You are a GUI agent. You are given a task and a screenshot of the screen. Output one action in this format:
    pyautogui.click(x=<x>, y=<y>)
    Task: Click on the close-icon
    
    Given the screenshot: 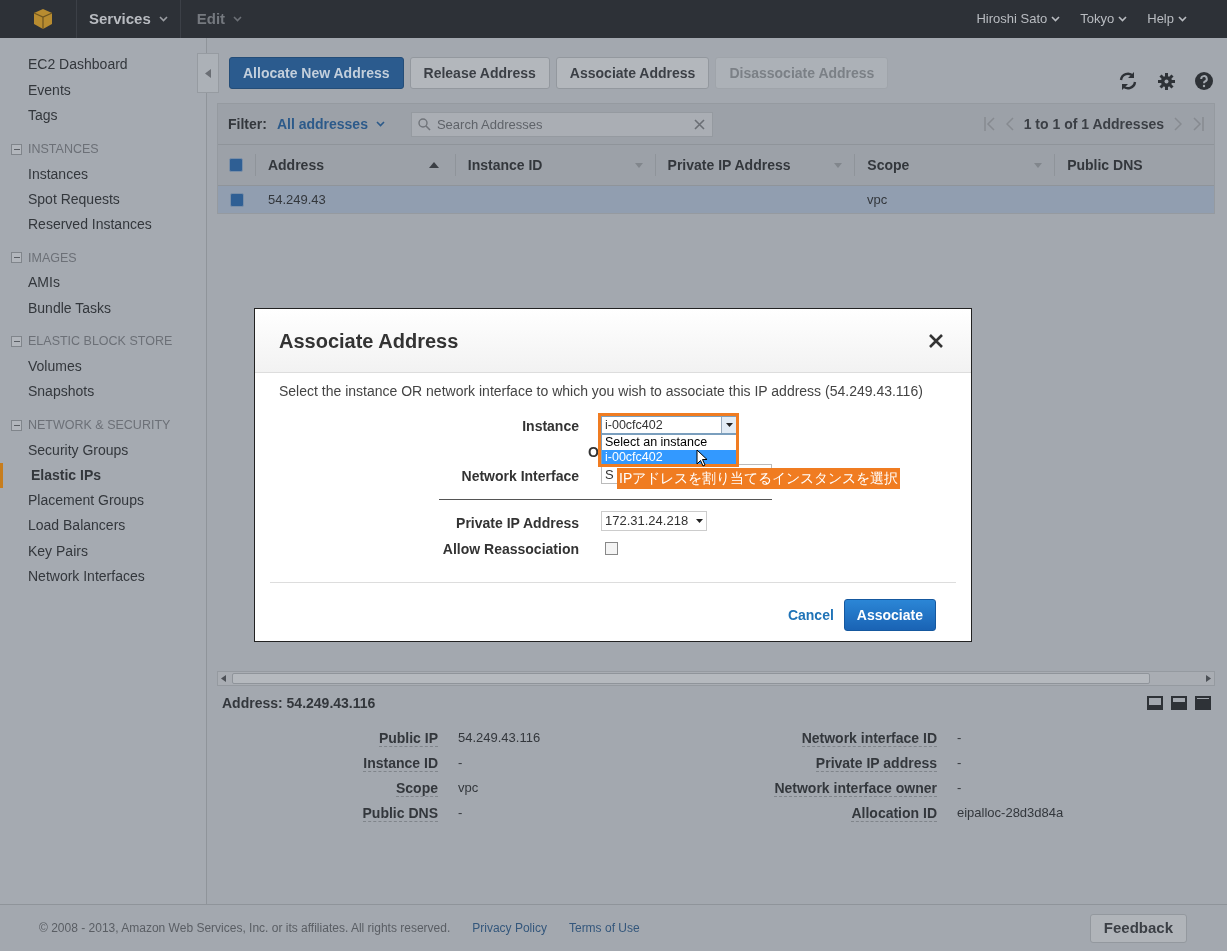 What is the action you would take?
    pyautogui.click(x=936, y=340)
    